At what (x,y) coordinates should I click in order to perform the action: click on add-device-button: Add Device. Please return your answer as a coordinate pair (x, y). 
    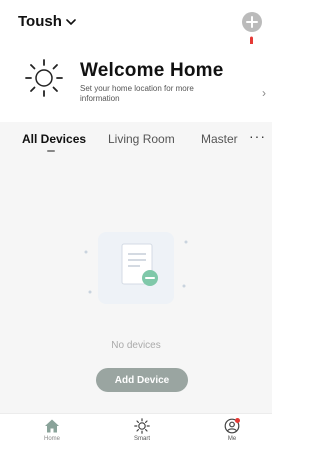
    Looking at the image, I should click on (142, 380).